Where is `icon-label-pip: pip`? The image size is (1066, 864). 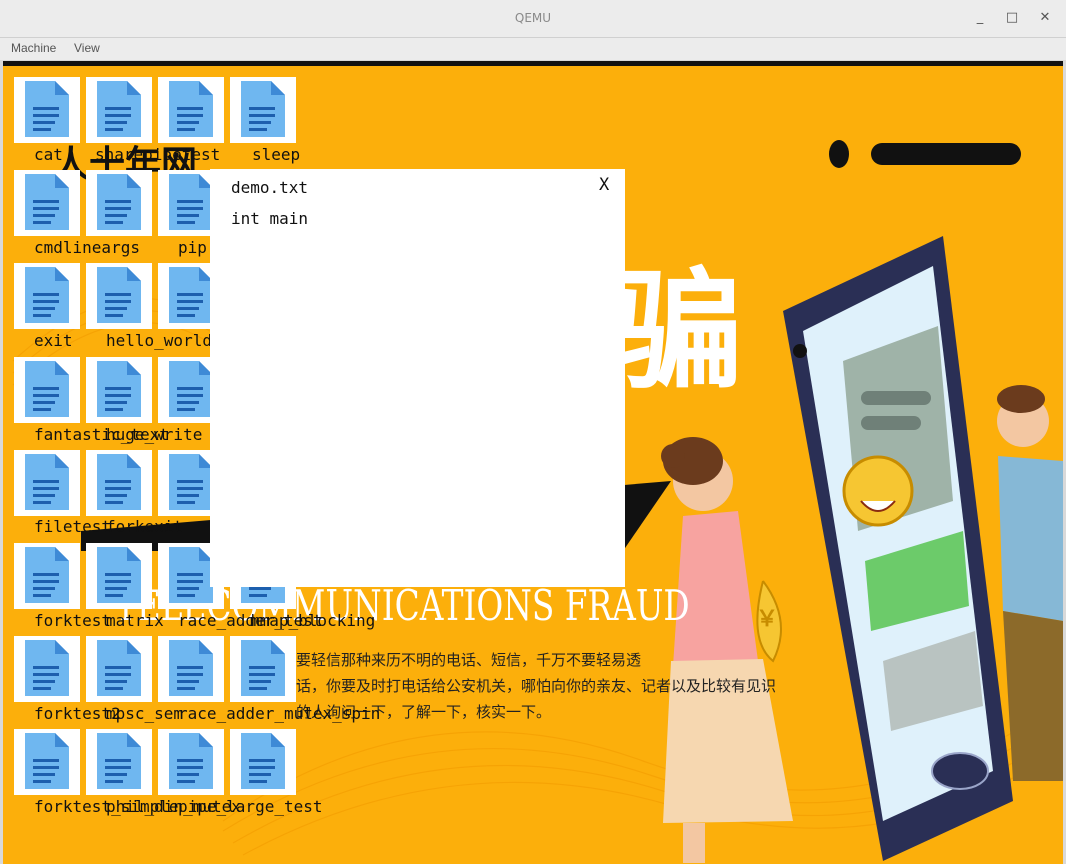
icon-label-pip: pip is located at coordinates (192, 248).